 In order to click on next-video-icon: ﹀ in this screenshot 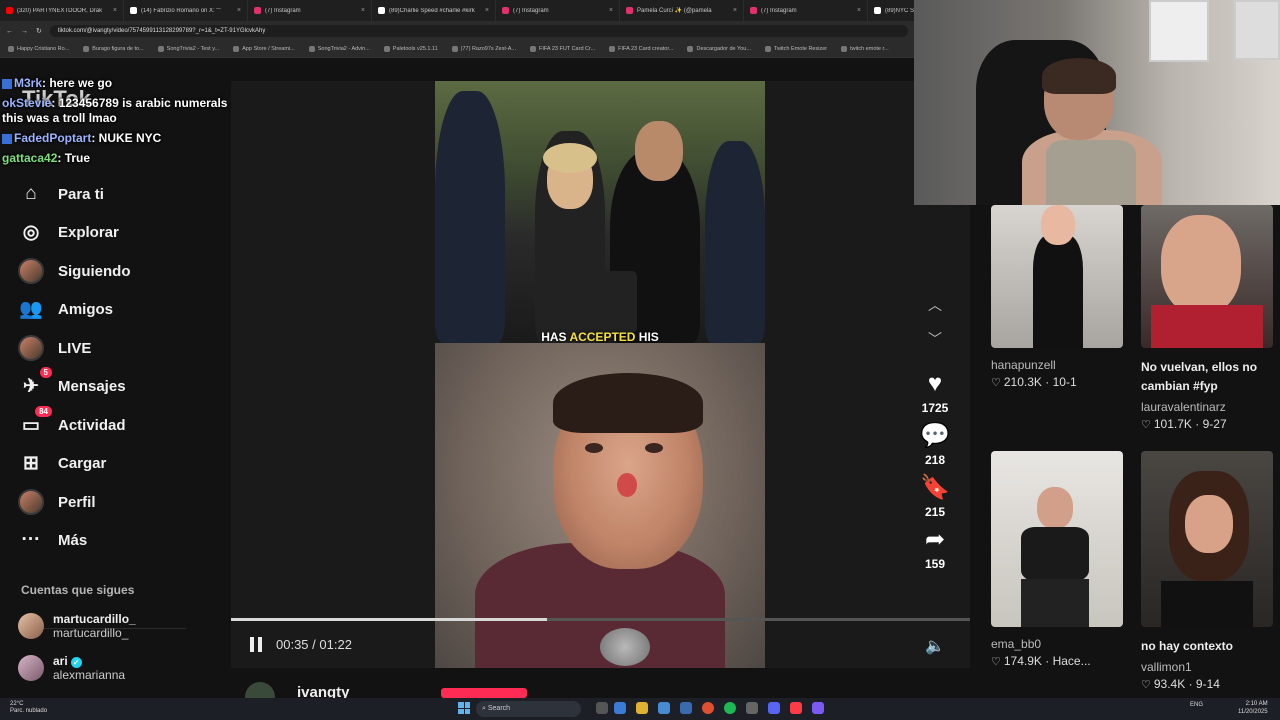, I will do `click(935, 346)`.